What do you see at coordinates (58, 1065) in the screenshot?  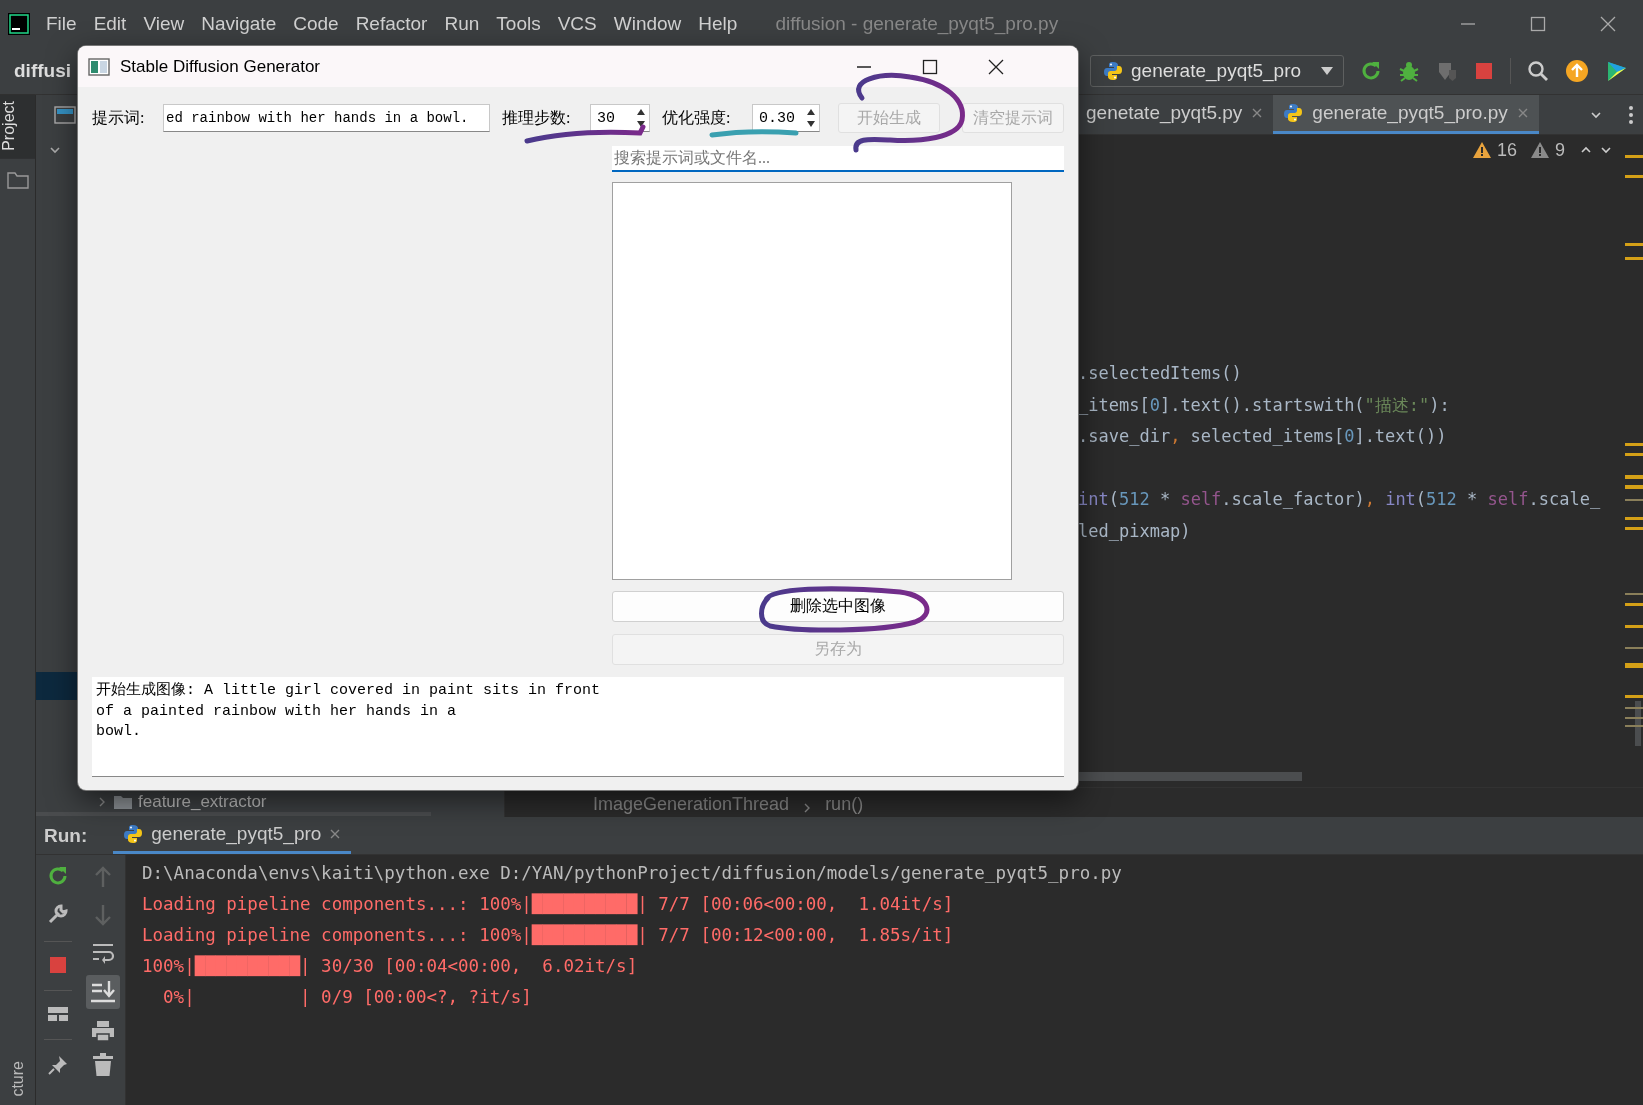 I see `pin-icon` at bounding box center [58, 1065].